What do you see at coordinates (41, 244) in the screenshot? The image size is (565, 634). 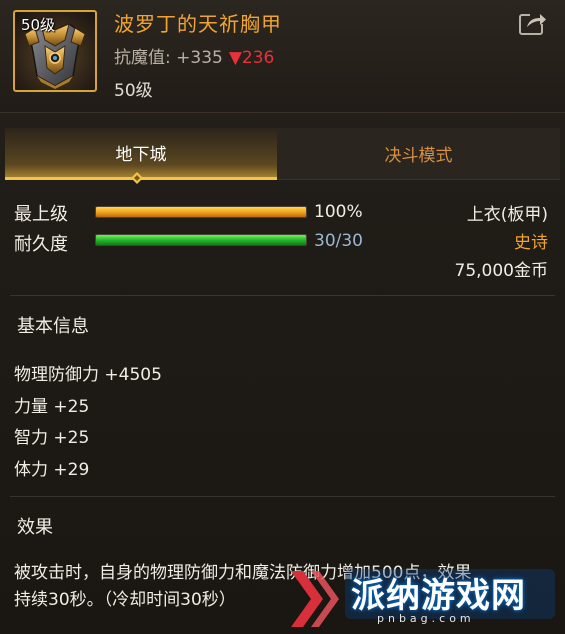 I see `durability-label: 耐久度` at bounding box center [41, 244].